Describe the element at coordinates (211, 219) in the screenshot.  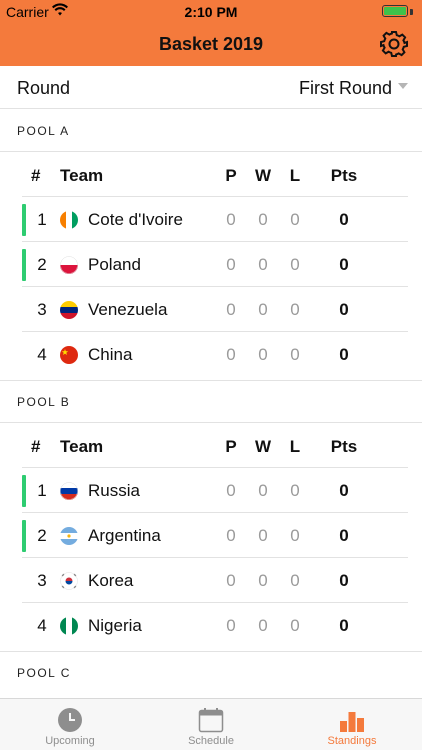
I see `table-row: 1 Cote d'Ivoire 0 0 0 0` at that location.